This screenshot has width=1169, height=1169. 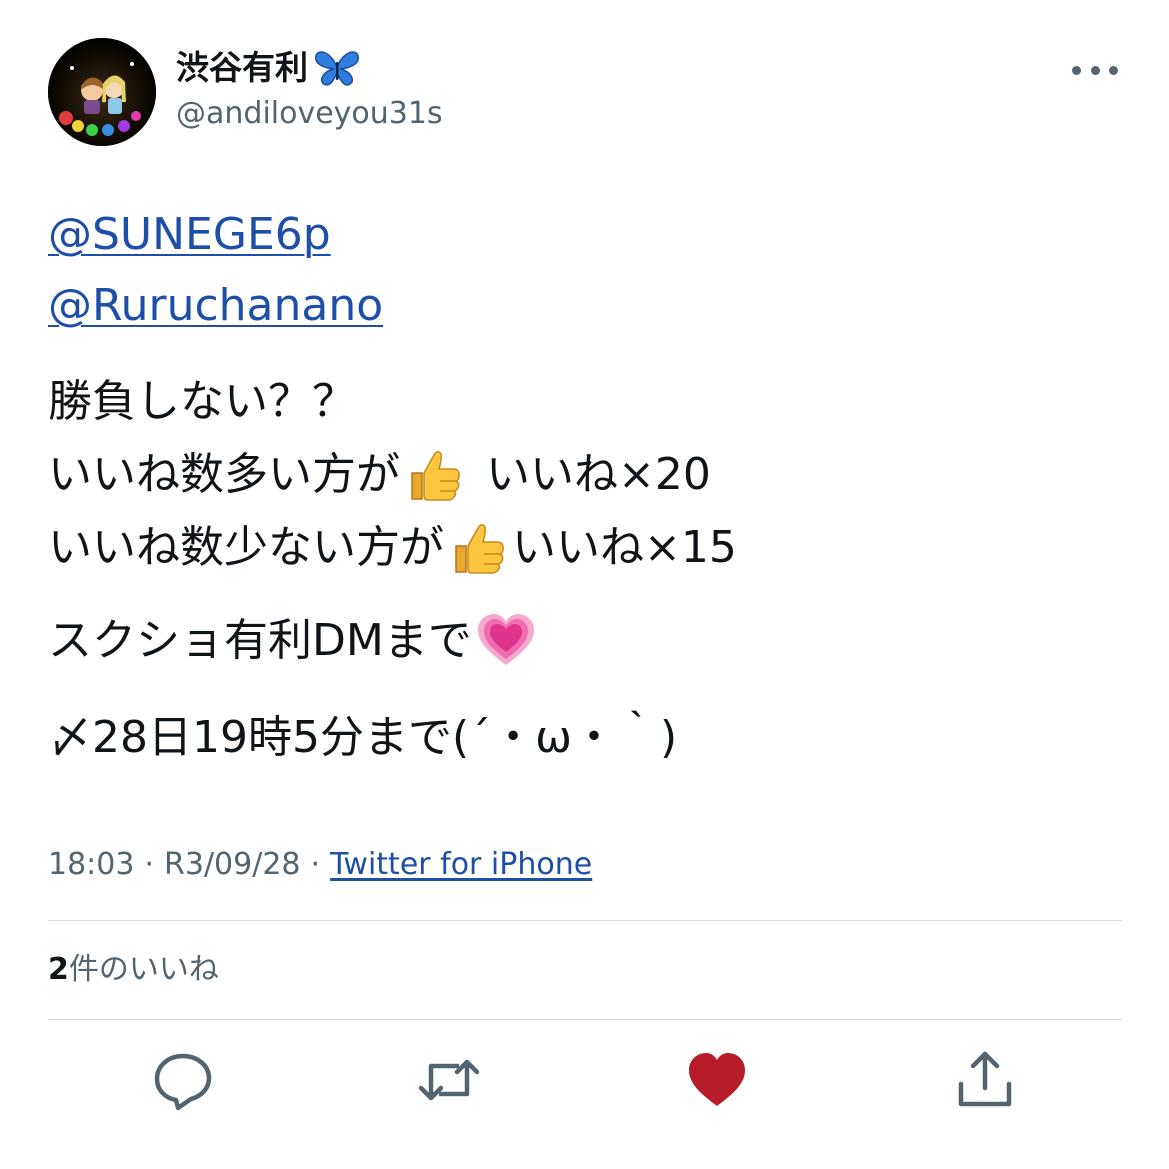 I want to click on avatar, so click(x=102, y=92).